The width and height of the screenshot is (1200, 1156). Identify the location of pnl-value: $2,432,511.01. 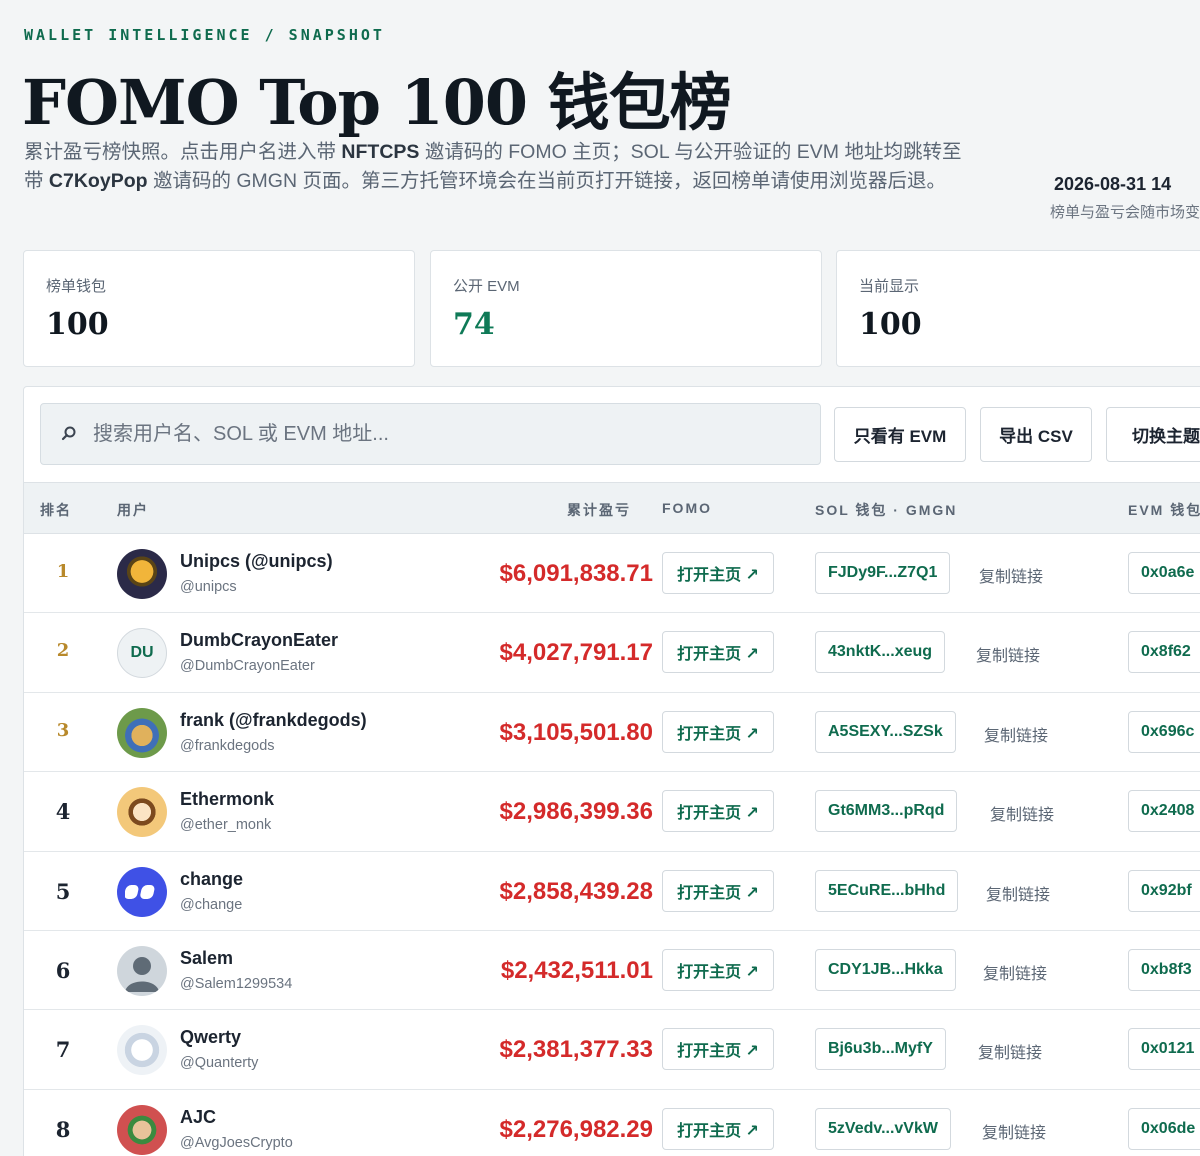
(576, 970).